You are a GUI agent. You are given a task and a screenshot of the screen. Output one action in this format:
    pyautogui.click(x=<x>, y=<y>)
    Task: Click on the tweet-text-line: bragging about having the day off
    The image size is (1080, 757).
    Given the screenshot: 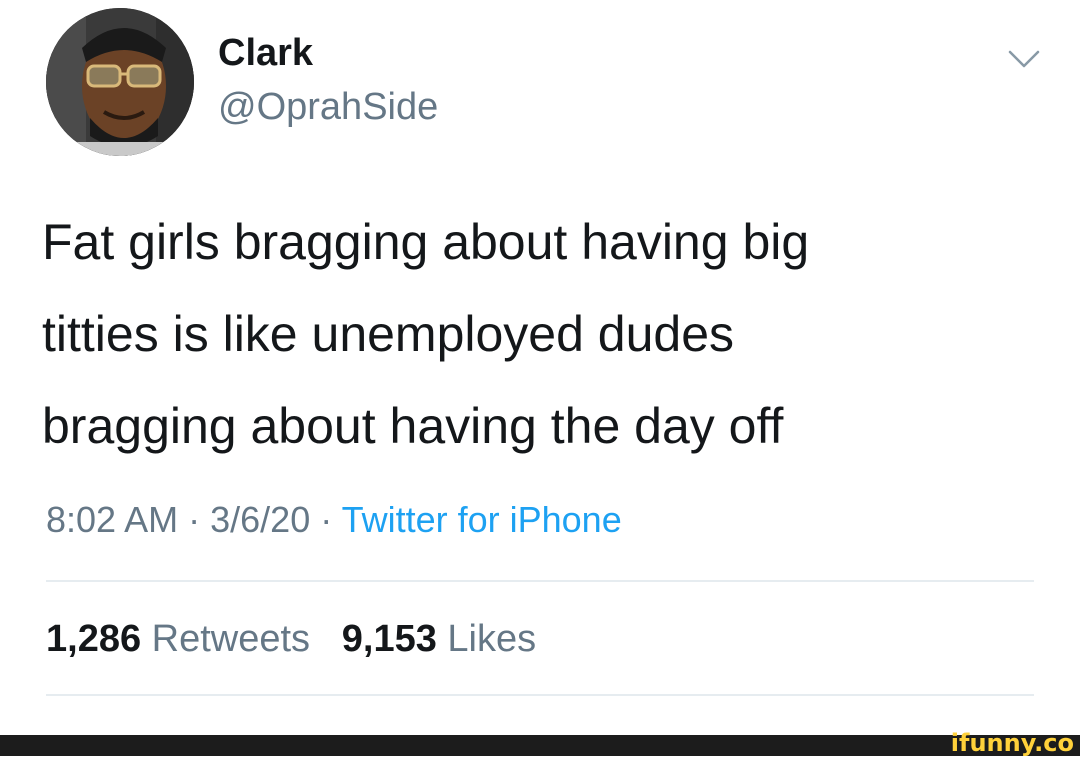 What is the action you would take?
    pyautogui.click(x=413, y=426)
    